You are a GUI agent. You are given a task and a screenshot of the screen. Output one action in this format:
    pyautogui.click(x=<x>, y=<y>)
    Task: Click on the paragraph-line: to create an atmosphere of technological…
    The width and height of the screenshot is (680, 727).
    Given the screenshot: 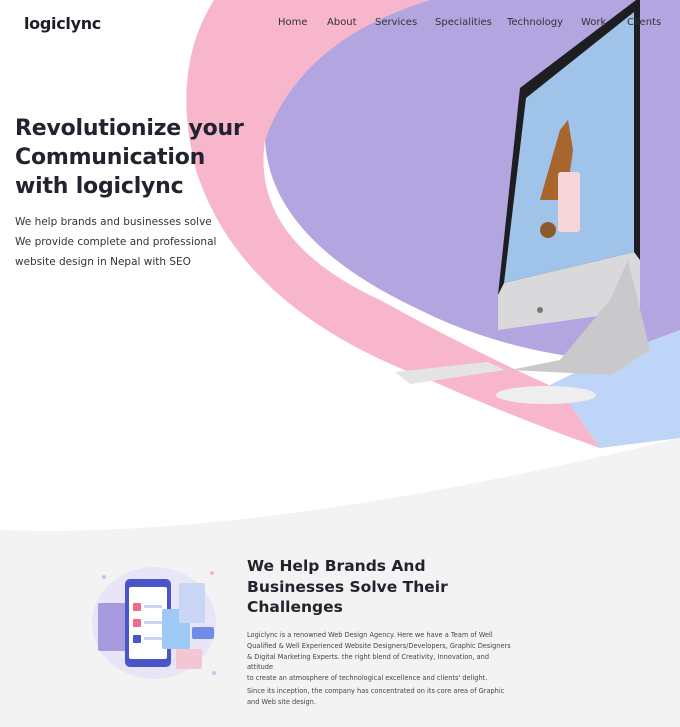 What is the action you would take?
    pyautogui.click(x=367, y=678)
    